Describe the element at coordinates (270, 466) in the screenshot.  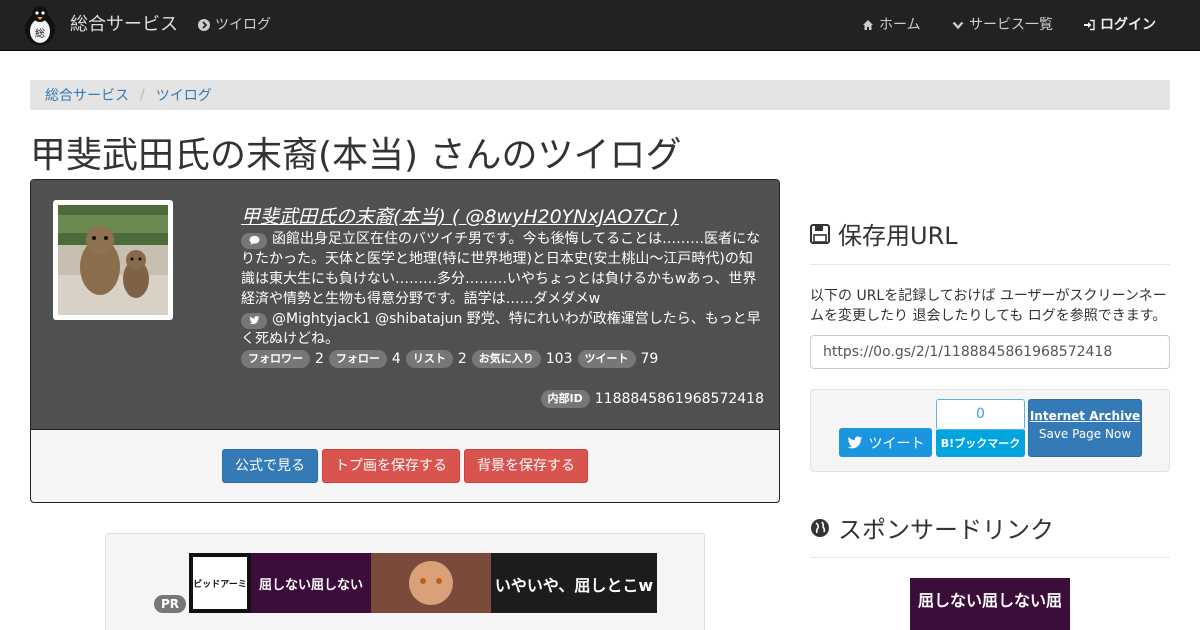
I see `view-official-button: 公式で見る` at that location.